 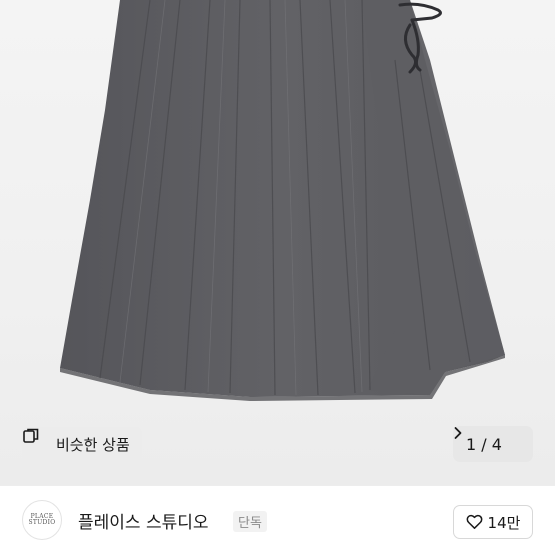 I want to click on pager-current: 1, so click(x=471, y=444).